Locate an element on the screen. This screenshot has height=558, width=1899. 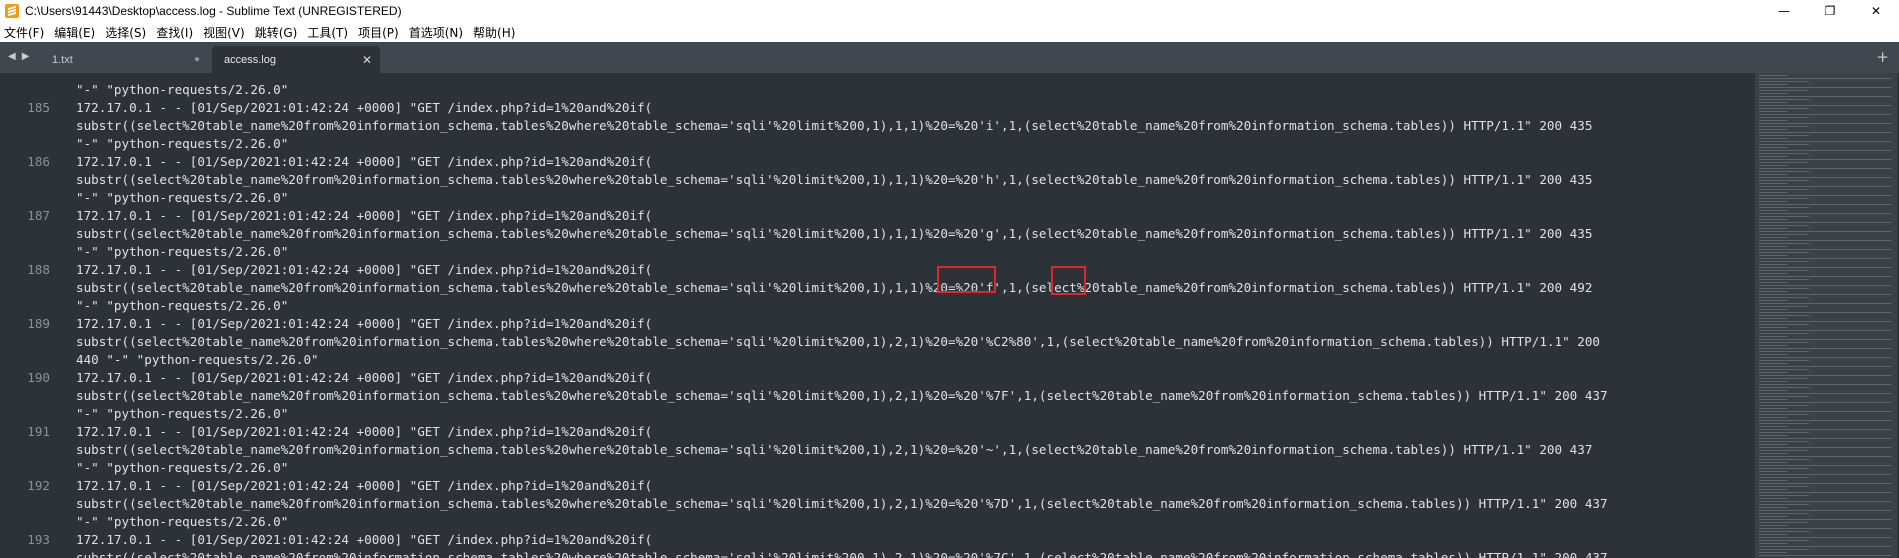
tab-right-arrow-icon: ▶ is located at coordinates (26, 56).